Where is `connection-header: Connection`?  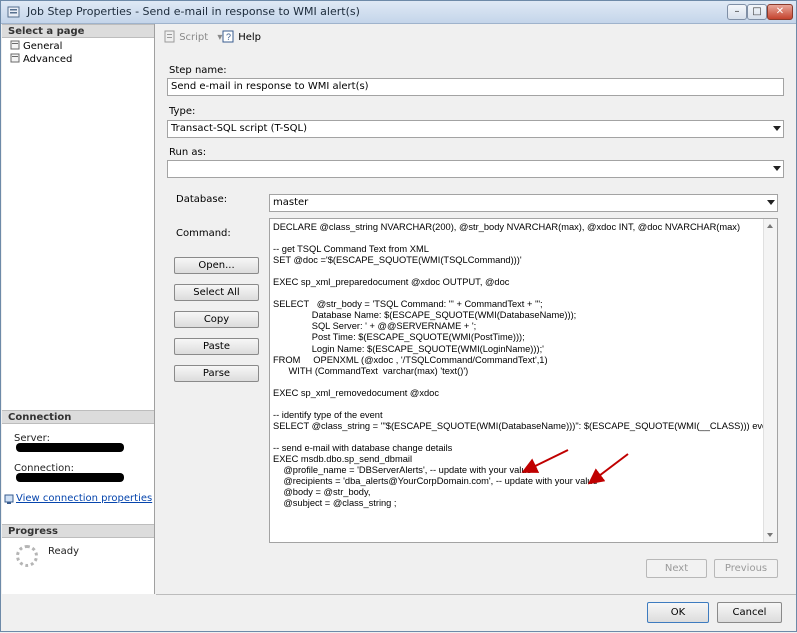 connection-header: Connection is located at coordinates (78, 417).